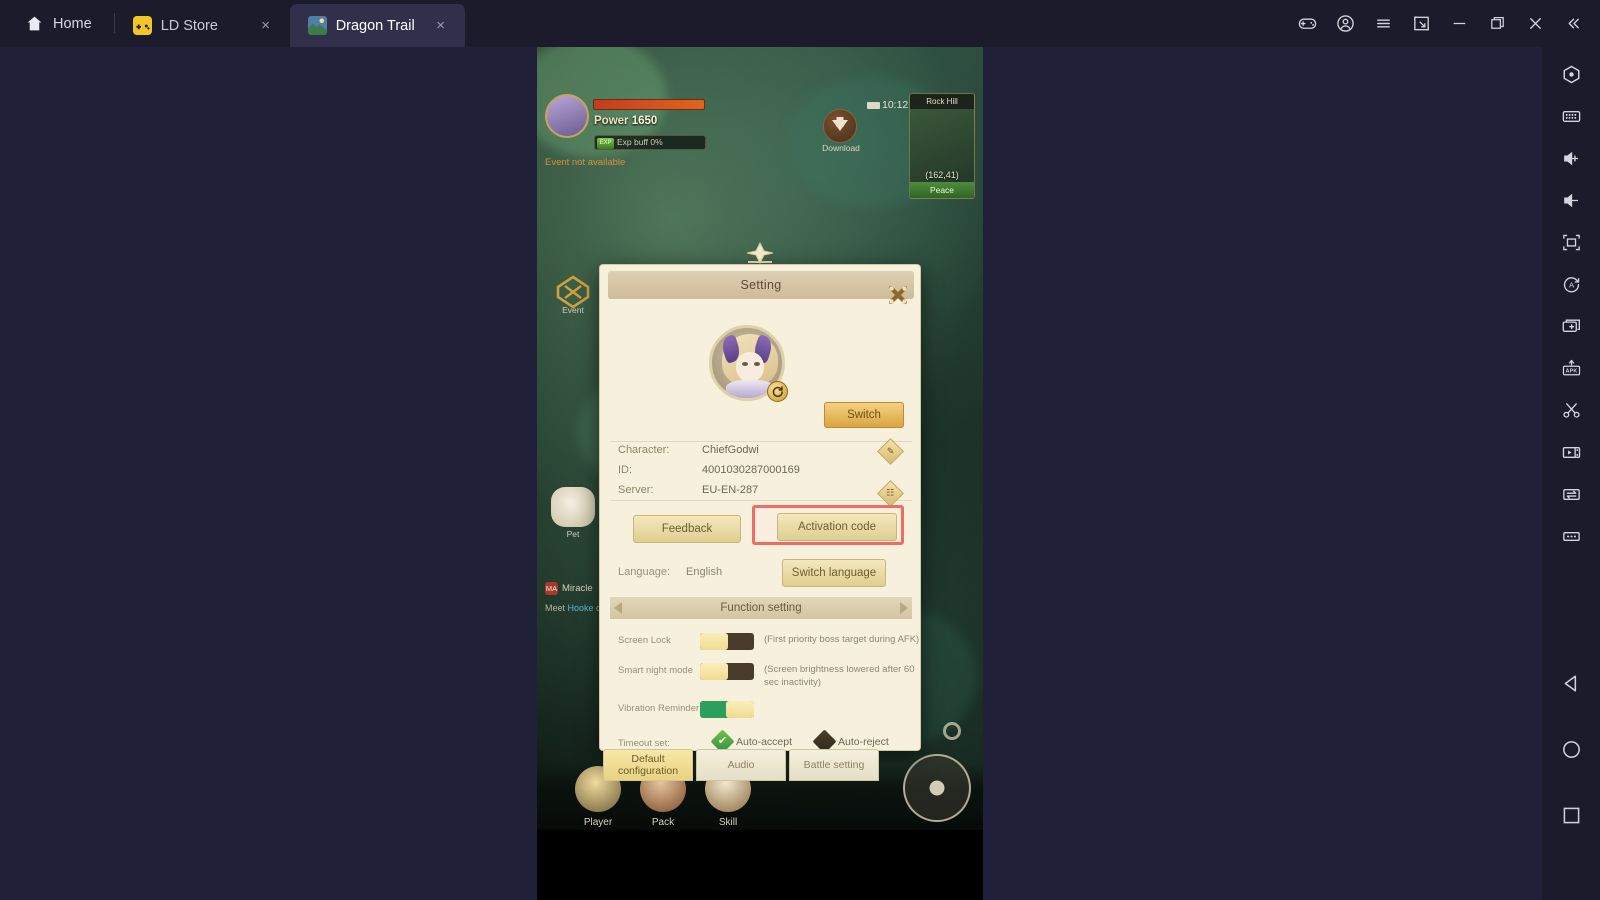 Image resolution: width=1600 pixels, height=900 pixels. I want to click on tab-label: Battle setting, so click(834, 765).